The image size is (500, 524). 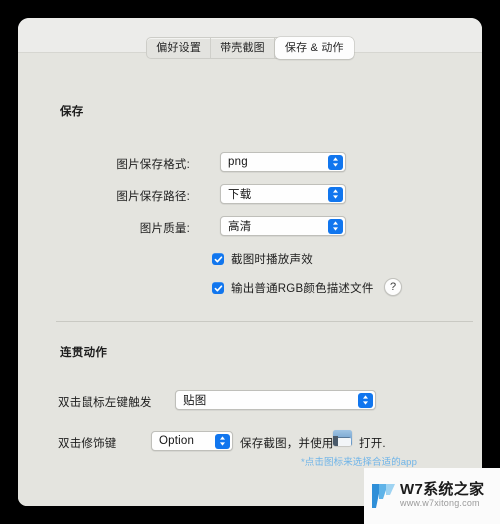 I want to click on segmented-tab-control: 偏好设置 带壳截图 保存 & 动作, so click(x=250, y=48).